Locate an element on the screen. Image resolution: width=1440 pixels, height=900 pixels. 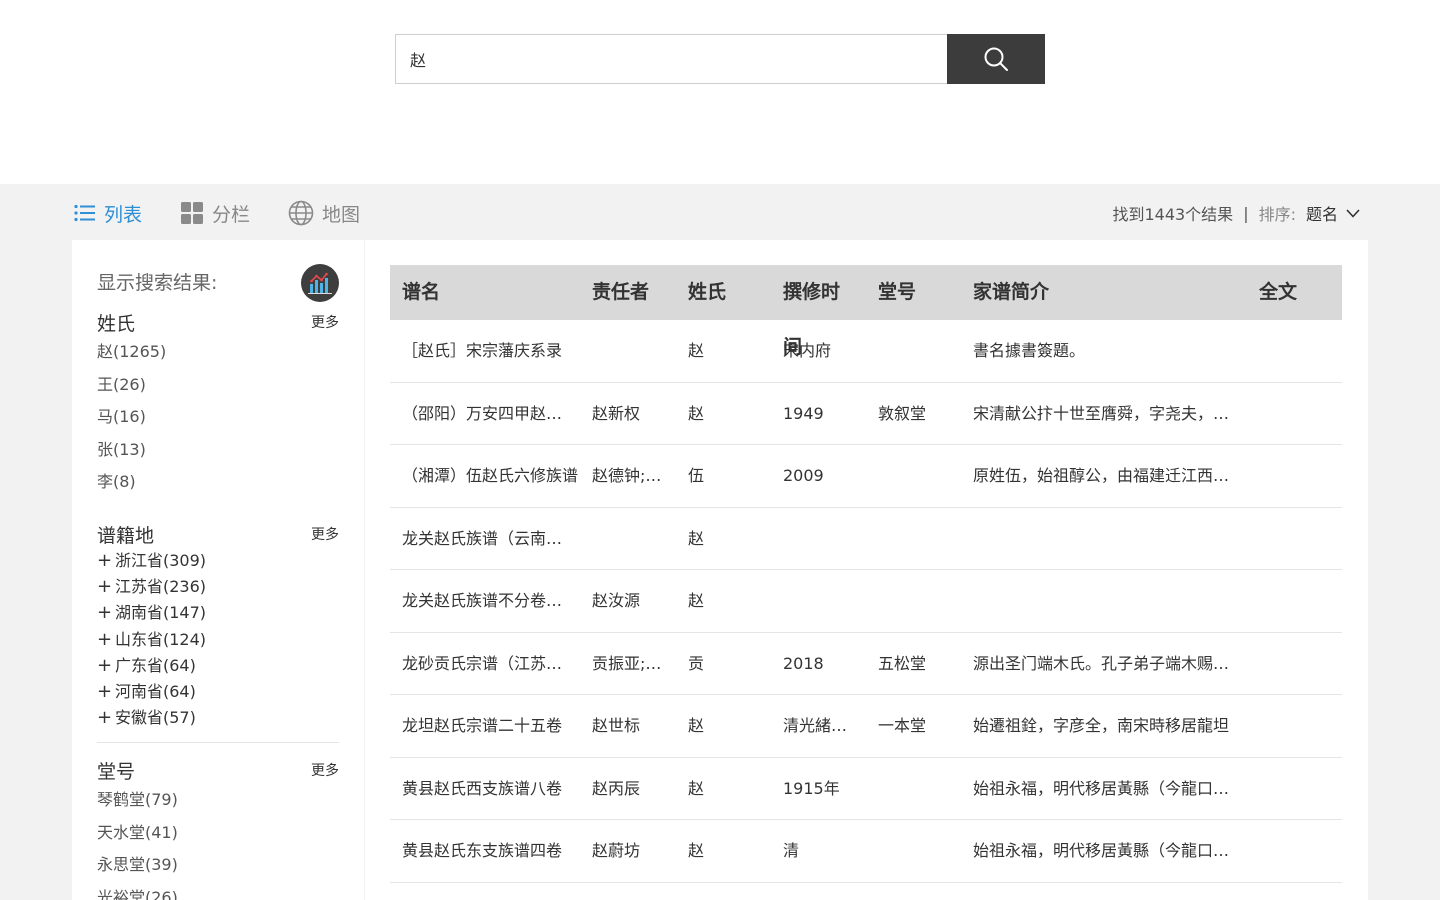
cell-title: 龙坦赵氏宗谱二十五卷 is located at coordinates (490, 726).